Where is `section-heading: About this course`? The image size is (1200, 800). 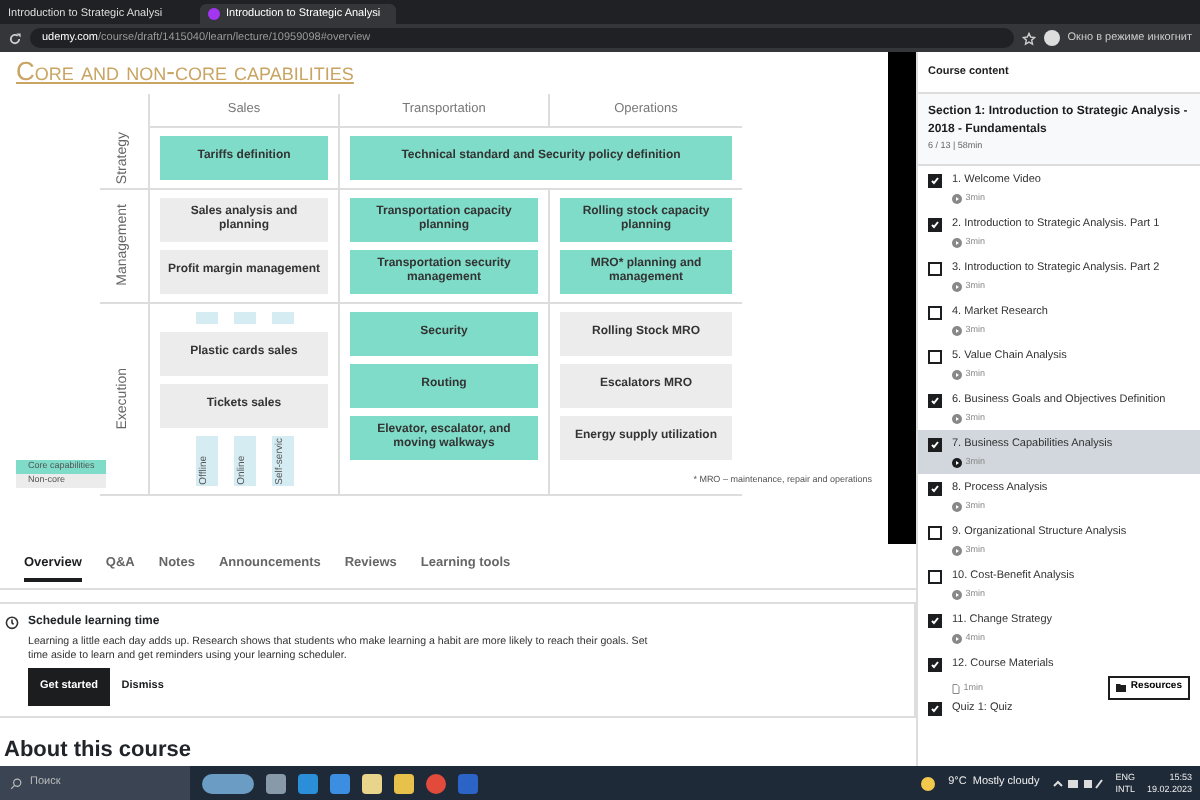 section-heading: About this course is located at coordinates (99, 750).